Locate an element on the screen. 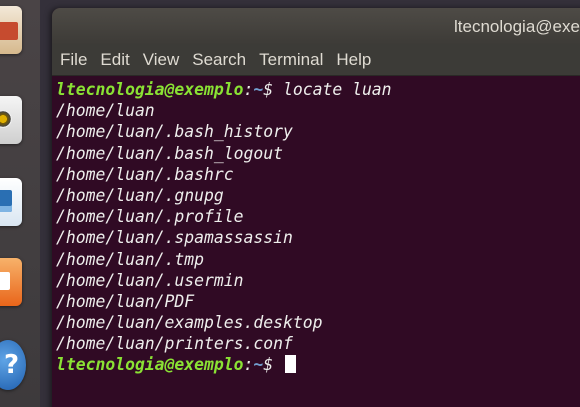 Image resolution: width=580 pixels, height=407 pixels. prompt-line: ltecnologia@exemplo:~$ is located at coordinates (318, 364).